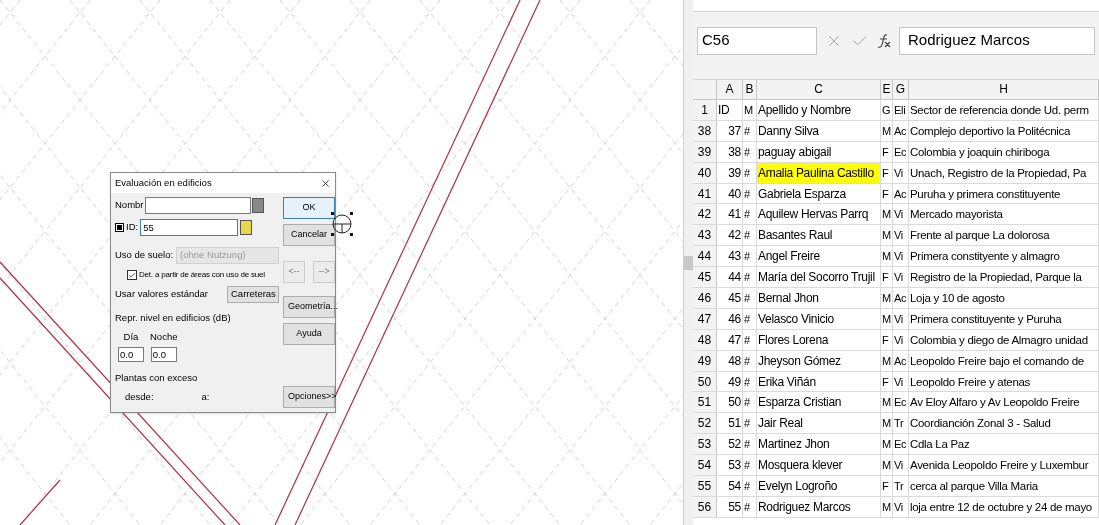 This screenshot has height=525, width=1099. What do you see at coordinates (819, 298) in the screenshot?
I see `table-cell: Bernal Jhon` at bounding box center [819, 298].